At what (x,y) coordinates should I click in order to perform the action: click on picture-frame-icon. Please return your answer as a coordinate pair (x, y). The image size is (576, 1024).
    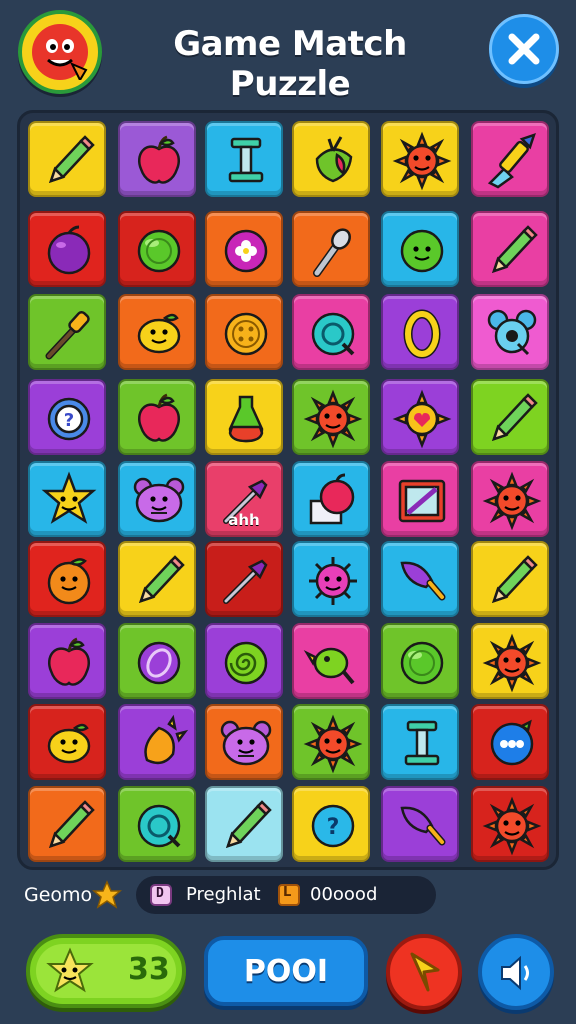
    Looking at the image, I should click on (422, 501).